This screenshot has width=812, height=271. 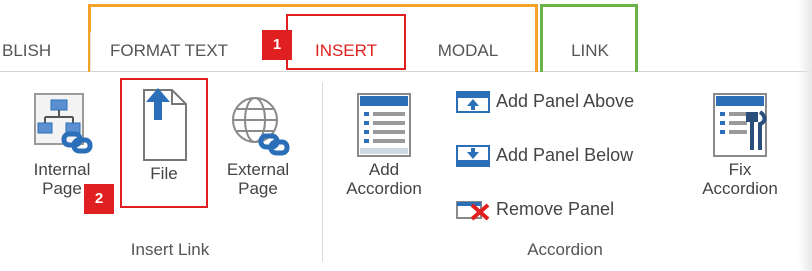 What do you see at coordinates (590, 51) in the screenshot?
I see `tab-link: LINK` at bounding box center [590, 51].